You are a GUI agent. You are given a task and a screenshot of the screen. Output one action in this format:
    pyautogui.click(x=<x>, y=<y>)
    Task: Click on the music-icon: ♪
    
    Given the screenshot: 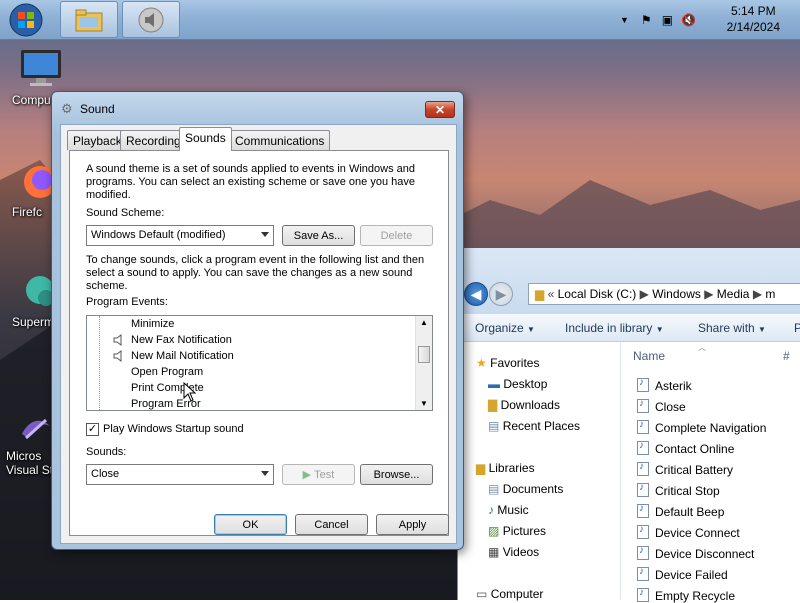 What is the action you would take?
    pyautogui.click(x=491, y=510)
    